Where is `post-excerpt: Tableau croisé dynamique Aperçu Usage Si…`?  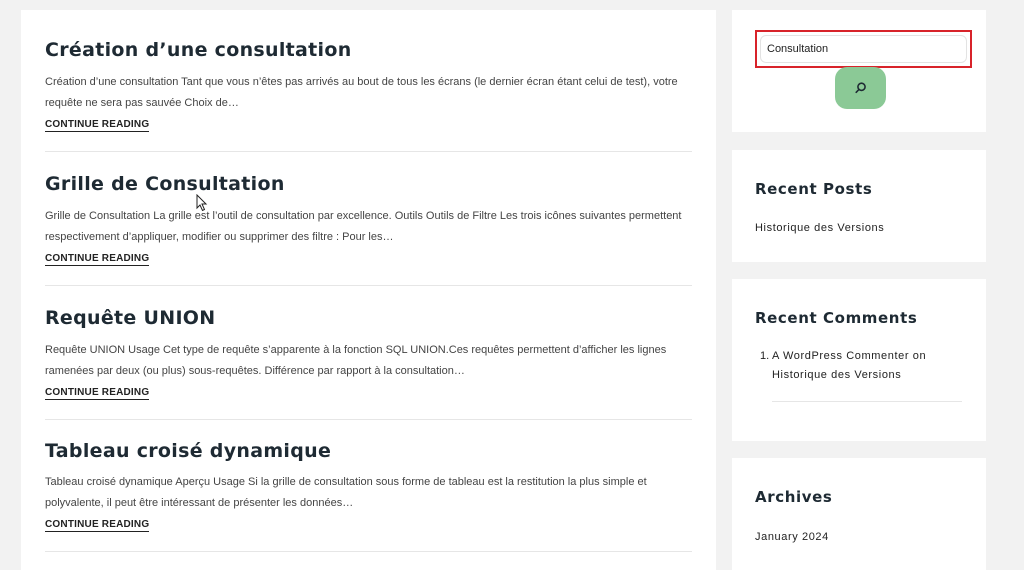
post-excerpt: Tableau croisé dynamique Aperçu Usage Si… is located at coordinates (346, 492).